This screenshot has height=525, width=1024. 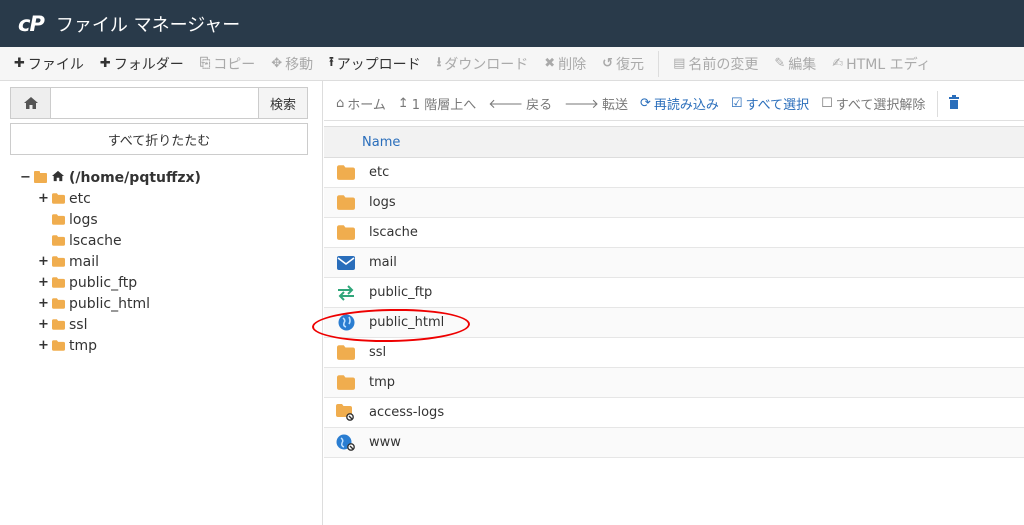 I want to click on file-row-ssl: ssl, so click(x=674, y=353).